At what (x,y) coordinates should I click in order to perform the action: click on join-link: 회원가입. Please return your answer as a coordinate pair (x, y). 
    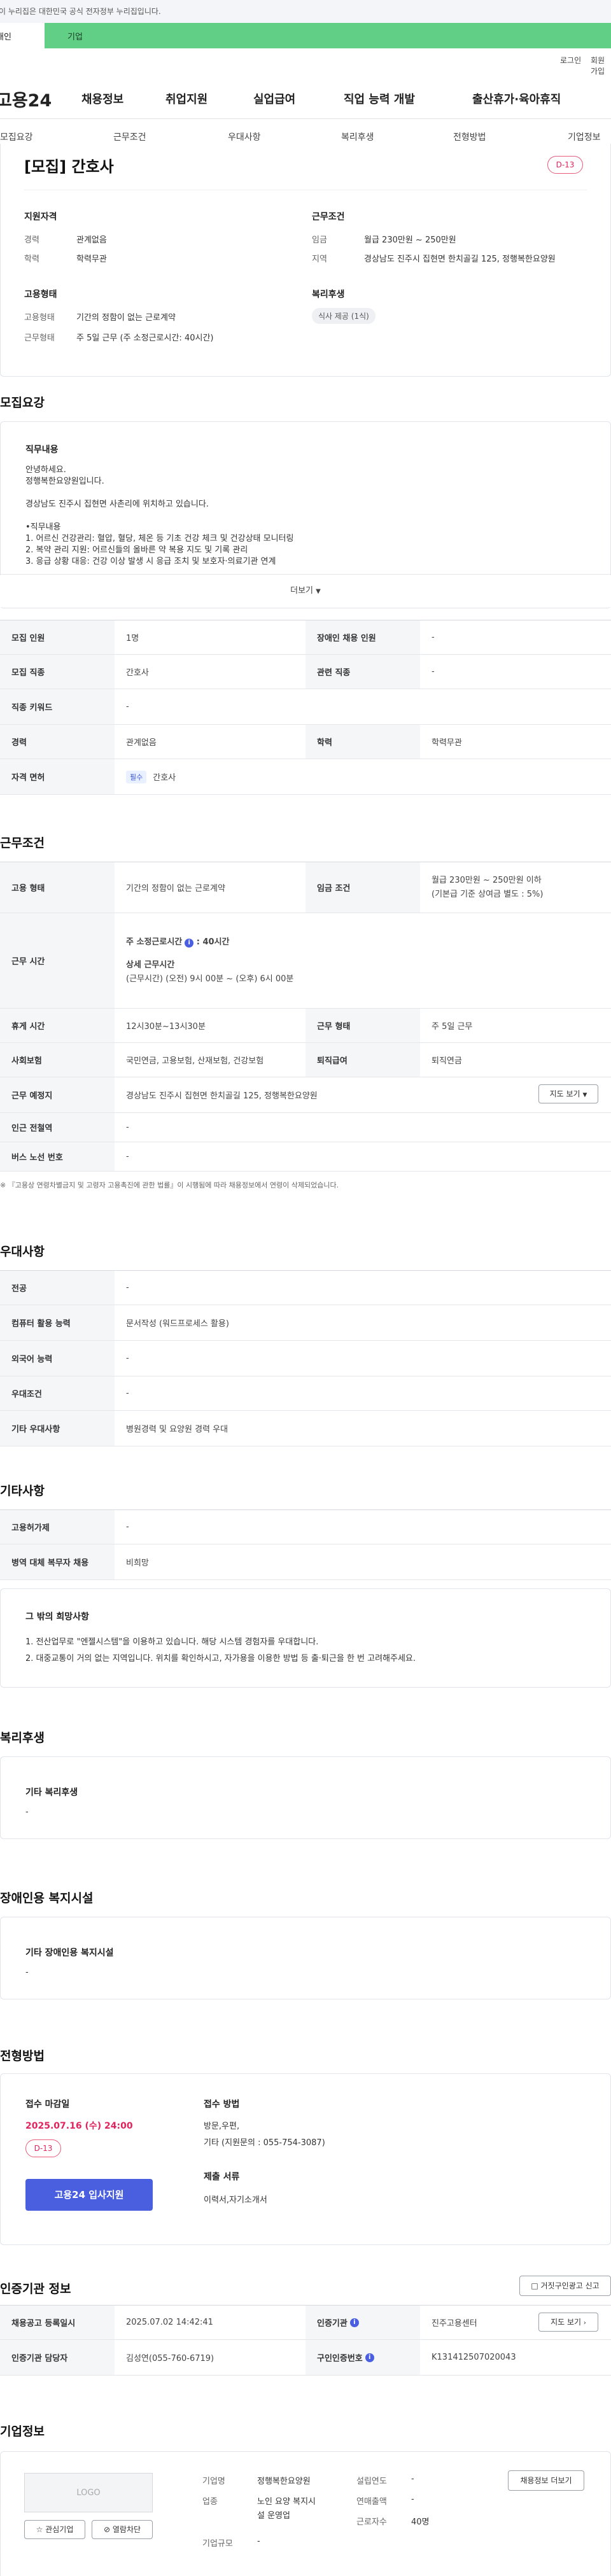
    Looking at the image, I should click on (601, 65).